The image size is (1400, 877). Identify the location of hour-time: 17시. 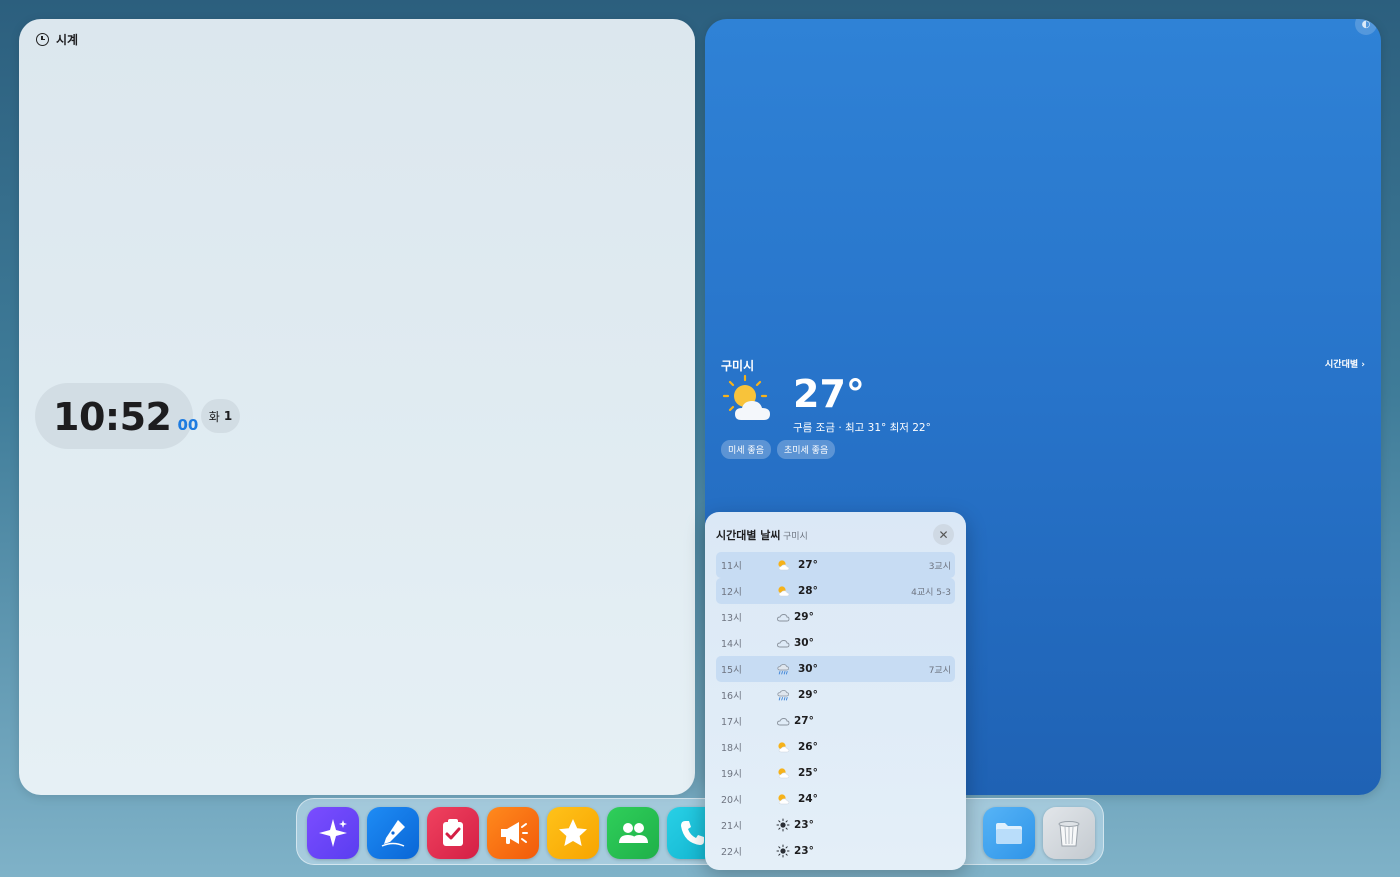
(731, 722).